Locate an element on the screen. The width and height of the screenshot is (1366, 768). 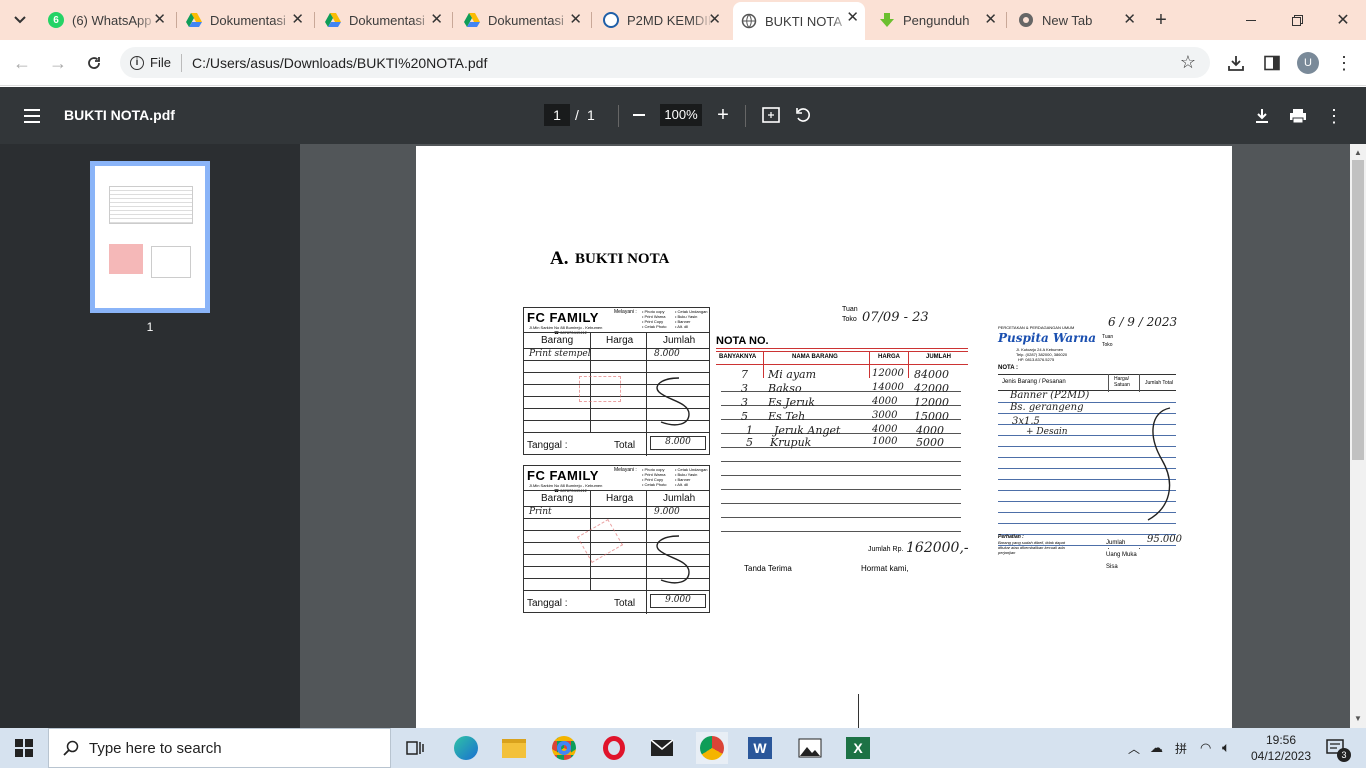
start-button is located at coordinates (24, 748).